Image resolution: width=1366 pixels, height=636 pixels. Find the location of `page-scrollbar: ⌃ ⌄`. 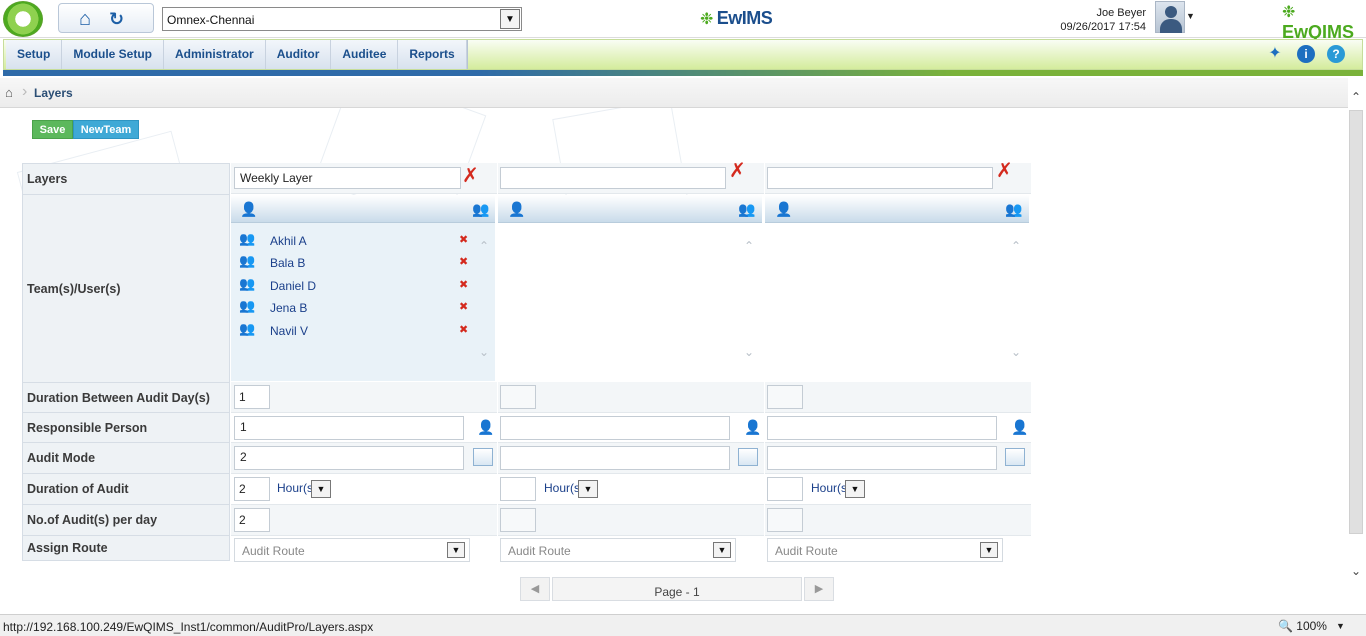

page-scrollbar: ⌃ ⌄ is located at coordinates (1357, 345).